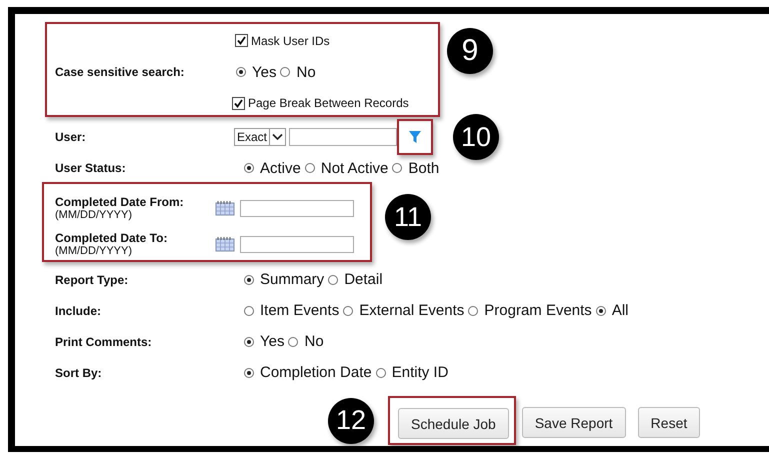 The width and height of the screenshot is (769, 455). What do you see at coordinates (300, 310) in the screenshot?
I see `radio-label: Item Events` at bounding box center [300, 310].